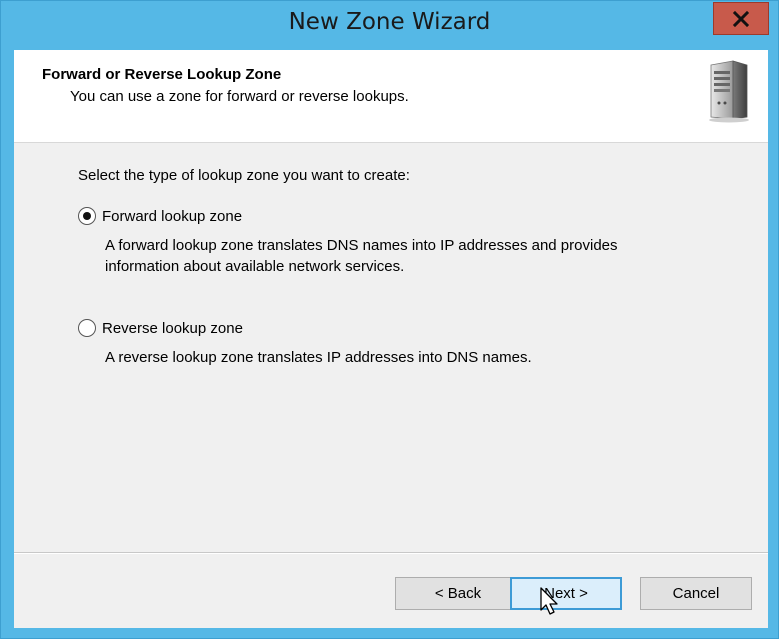  Describe the element at coordinates (162, 74) in the screenshot. I see `page-title: Forward or Reverse Lookup Zone` at that location.